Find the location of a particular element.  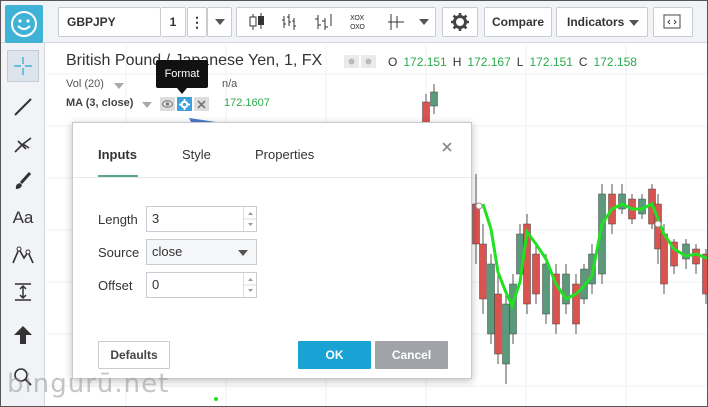

ma-format-button is located at coordinates (184, 104).